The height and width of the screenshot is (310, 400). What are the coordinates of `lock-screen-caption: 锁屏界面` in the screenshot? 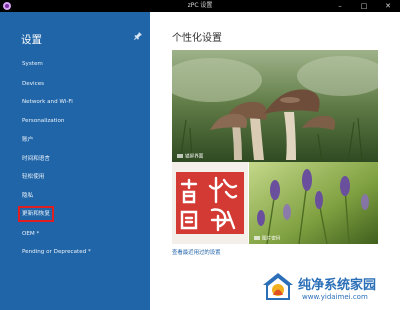 It's located at (190, 157).